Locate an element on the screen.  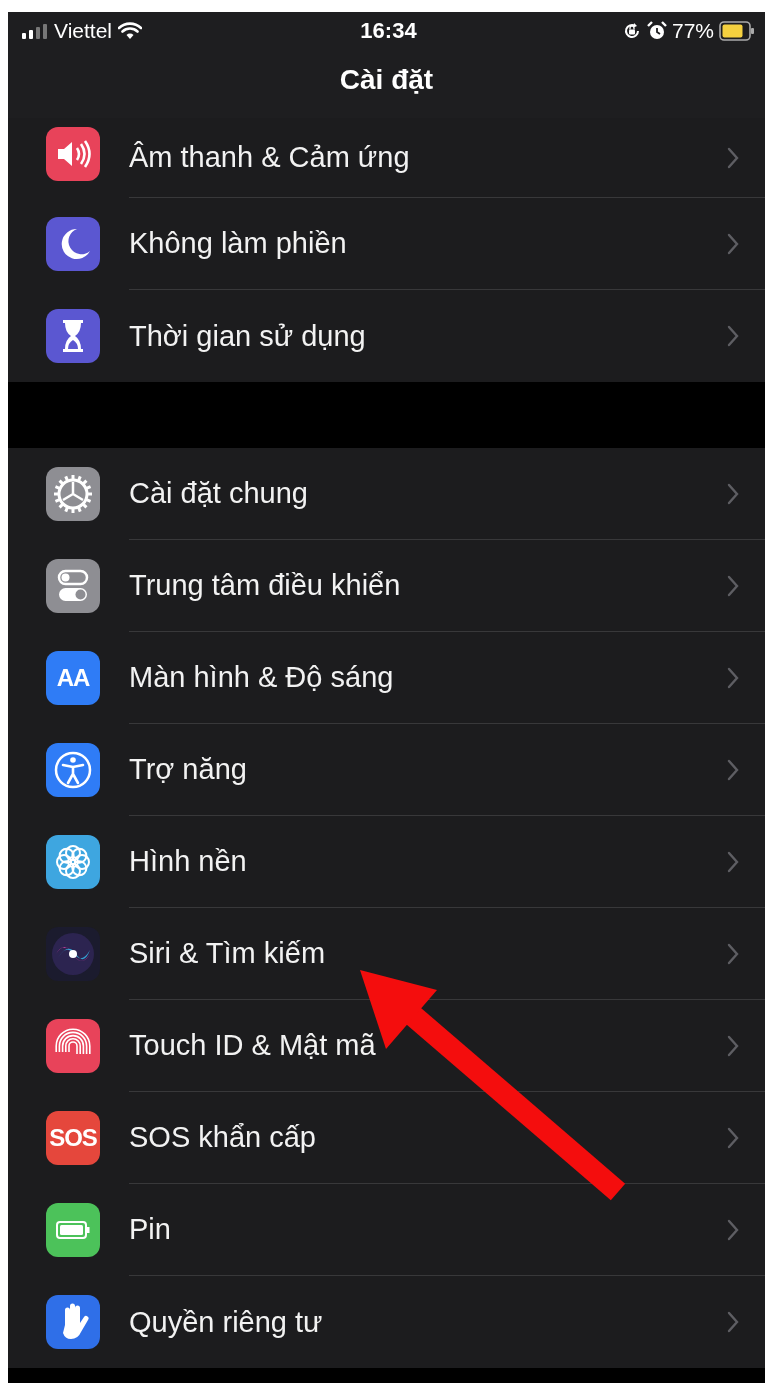
screen-title: Cài đặt is located at coordinates (386, 80).